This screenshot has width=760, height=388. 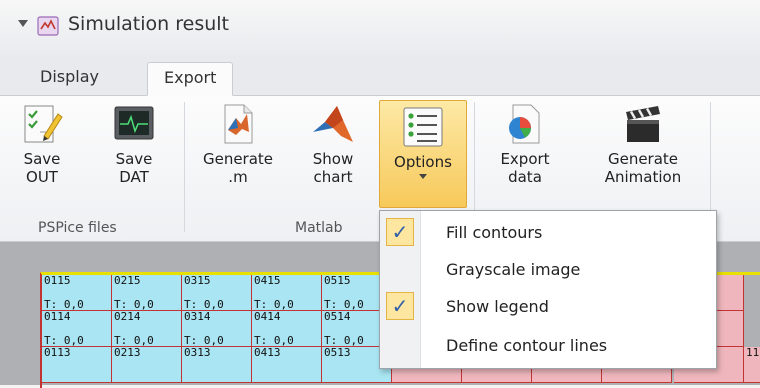 What do you see at coordinates (525, 177) in the screenshot?
I see `export-data-label2: data` at bounding box center [525, 177].